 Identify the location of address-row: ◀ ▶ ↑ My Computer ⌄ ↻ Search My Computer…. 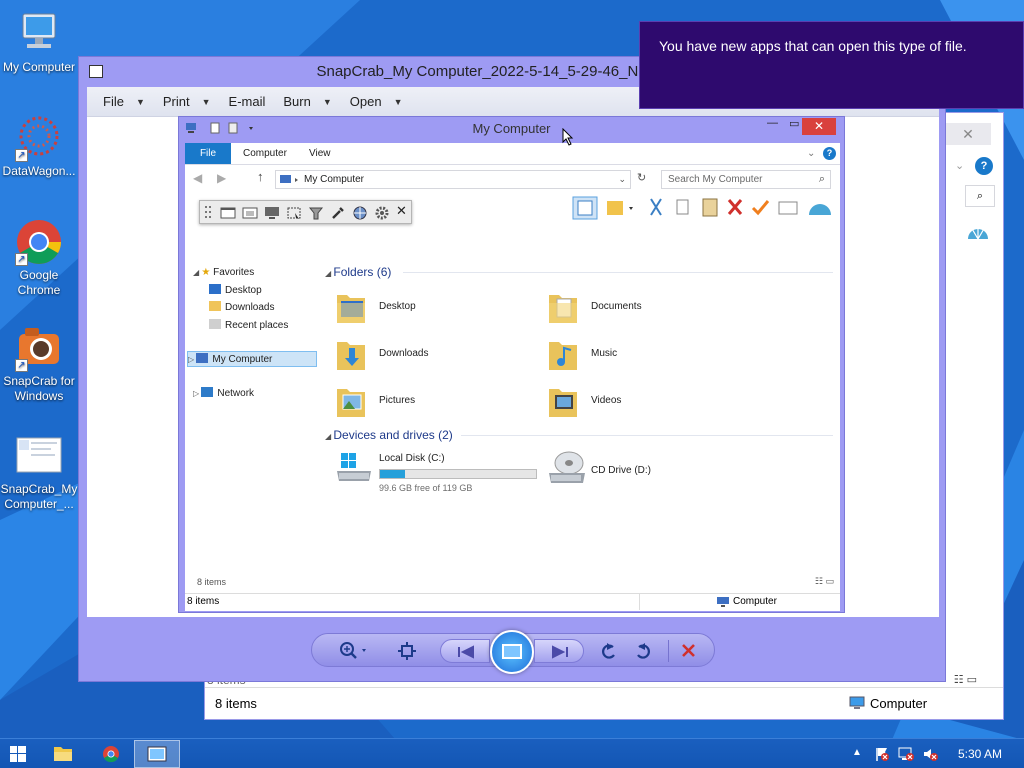
(512, 180).